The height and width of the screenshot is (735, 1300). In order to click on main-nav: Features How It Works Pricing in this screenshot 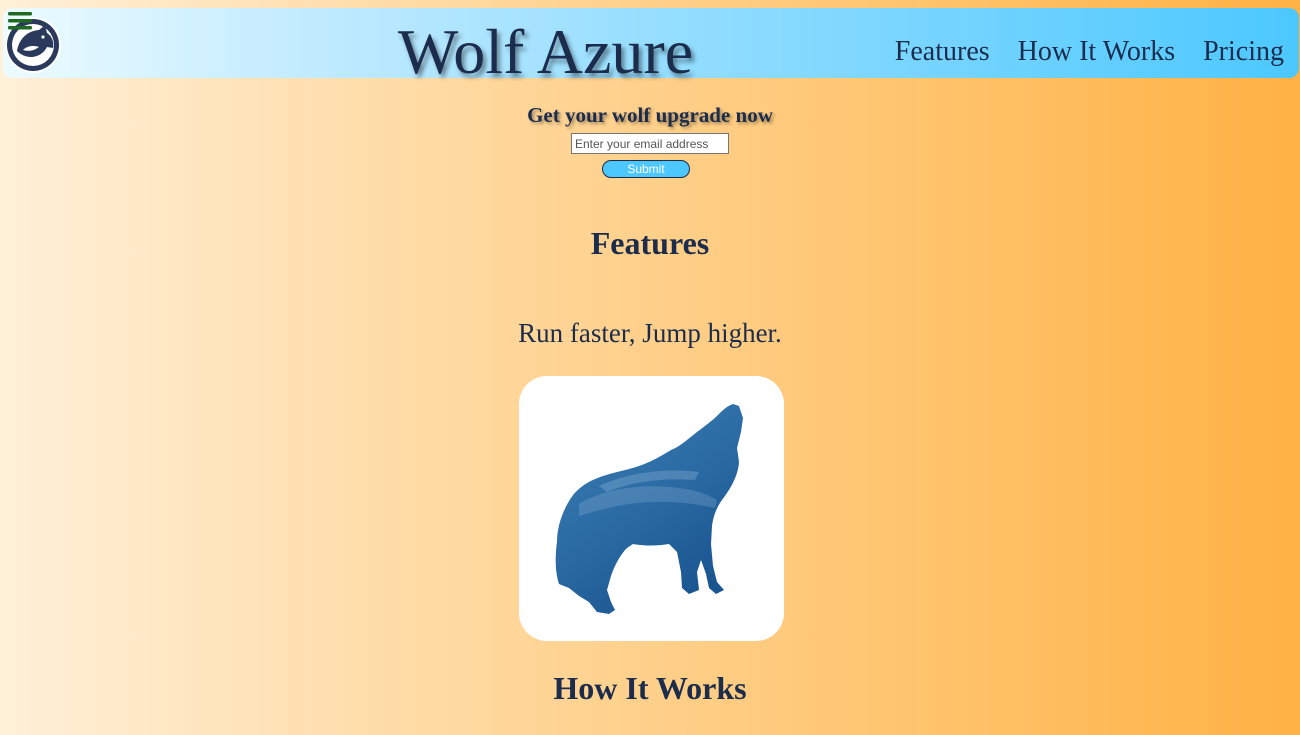, I will do `click(1089, 52)`.